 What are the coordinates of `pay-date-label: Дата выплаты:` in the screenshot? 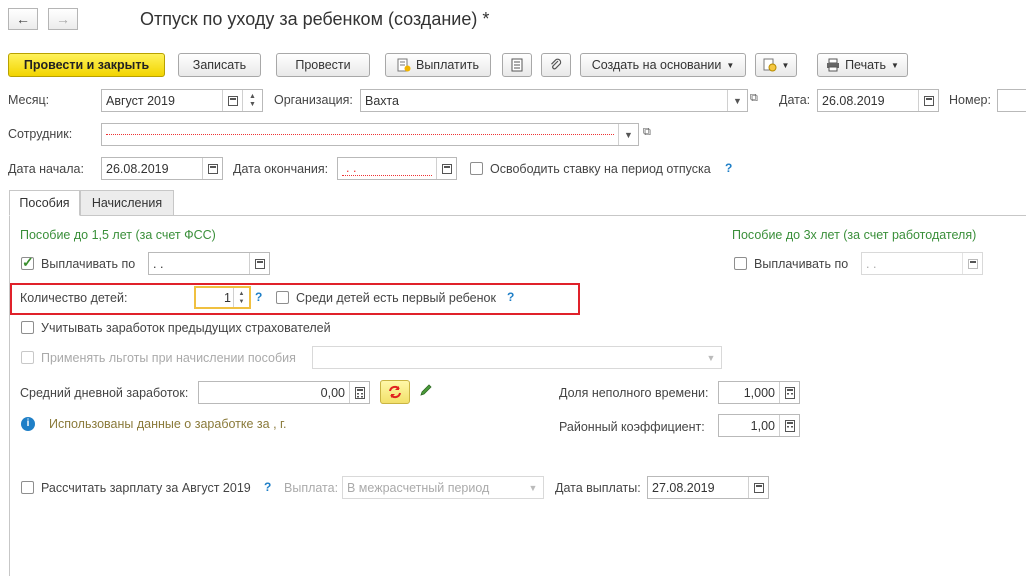 It's located at (598, 488).